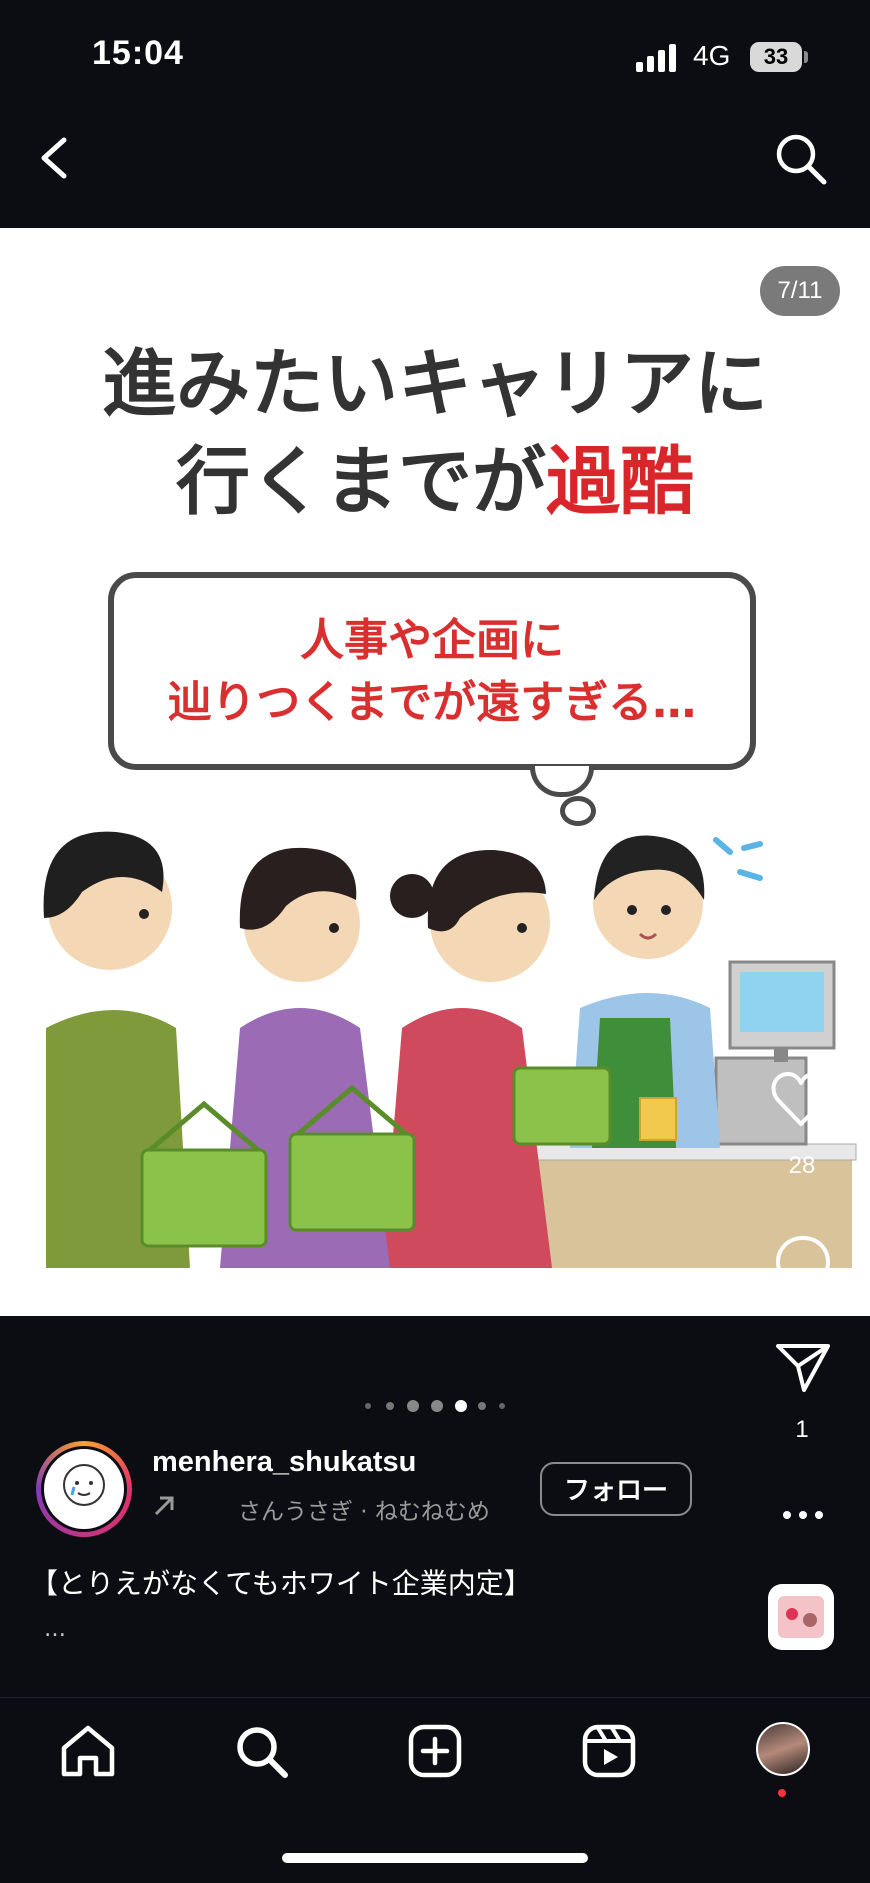 Image resolution: width=870 pixels, height=1883 pixels. Describe the element at coordinates (616, 1489) in the screenshot. I see `follow-button: フォロー` at that location.